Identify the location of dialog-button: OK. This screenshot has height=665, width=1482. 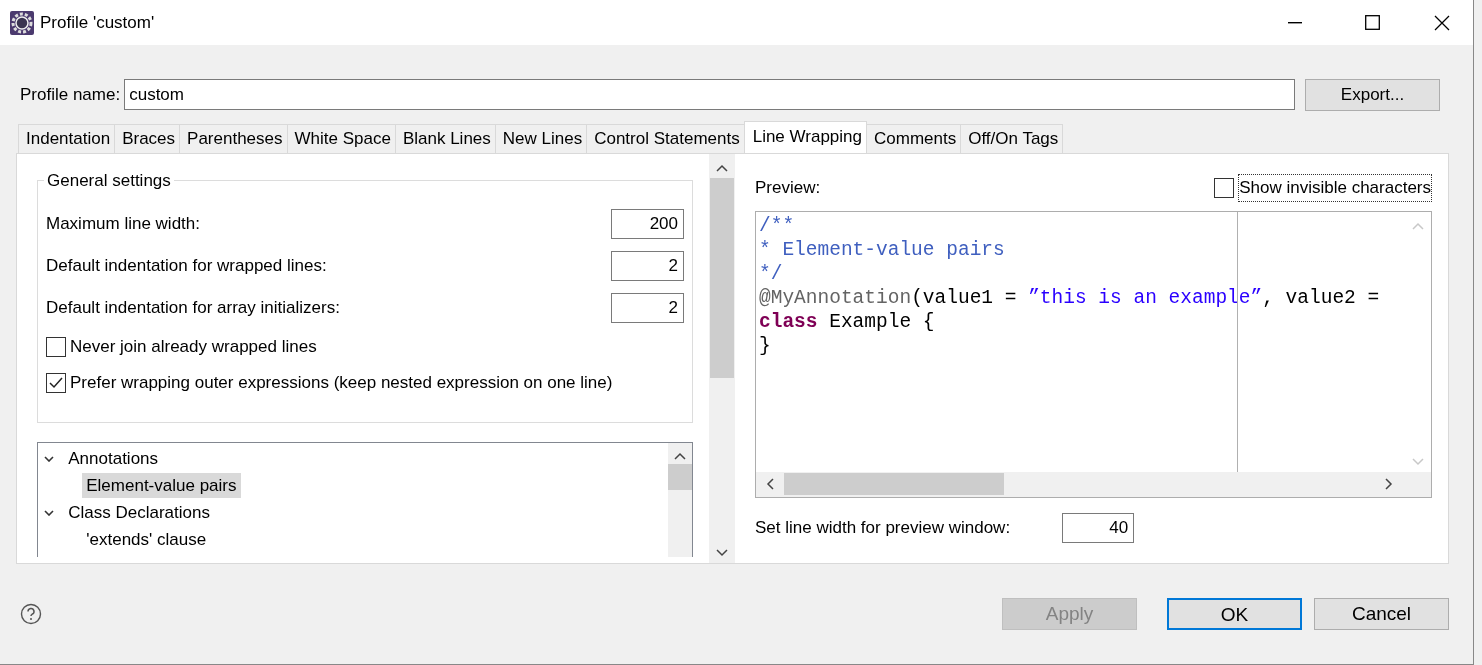
(1234, 614).